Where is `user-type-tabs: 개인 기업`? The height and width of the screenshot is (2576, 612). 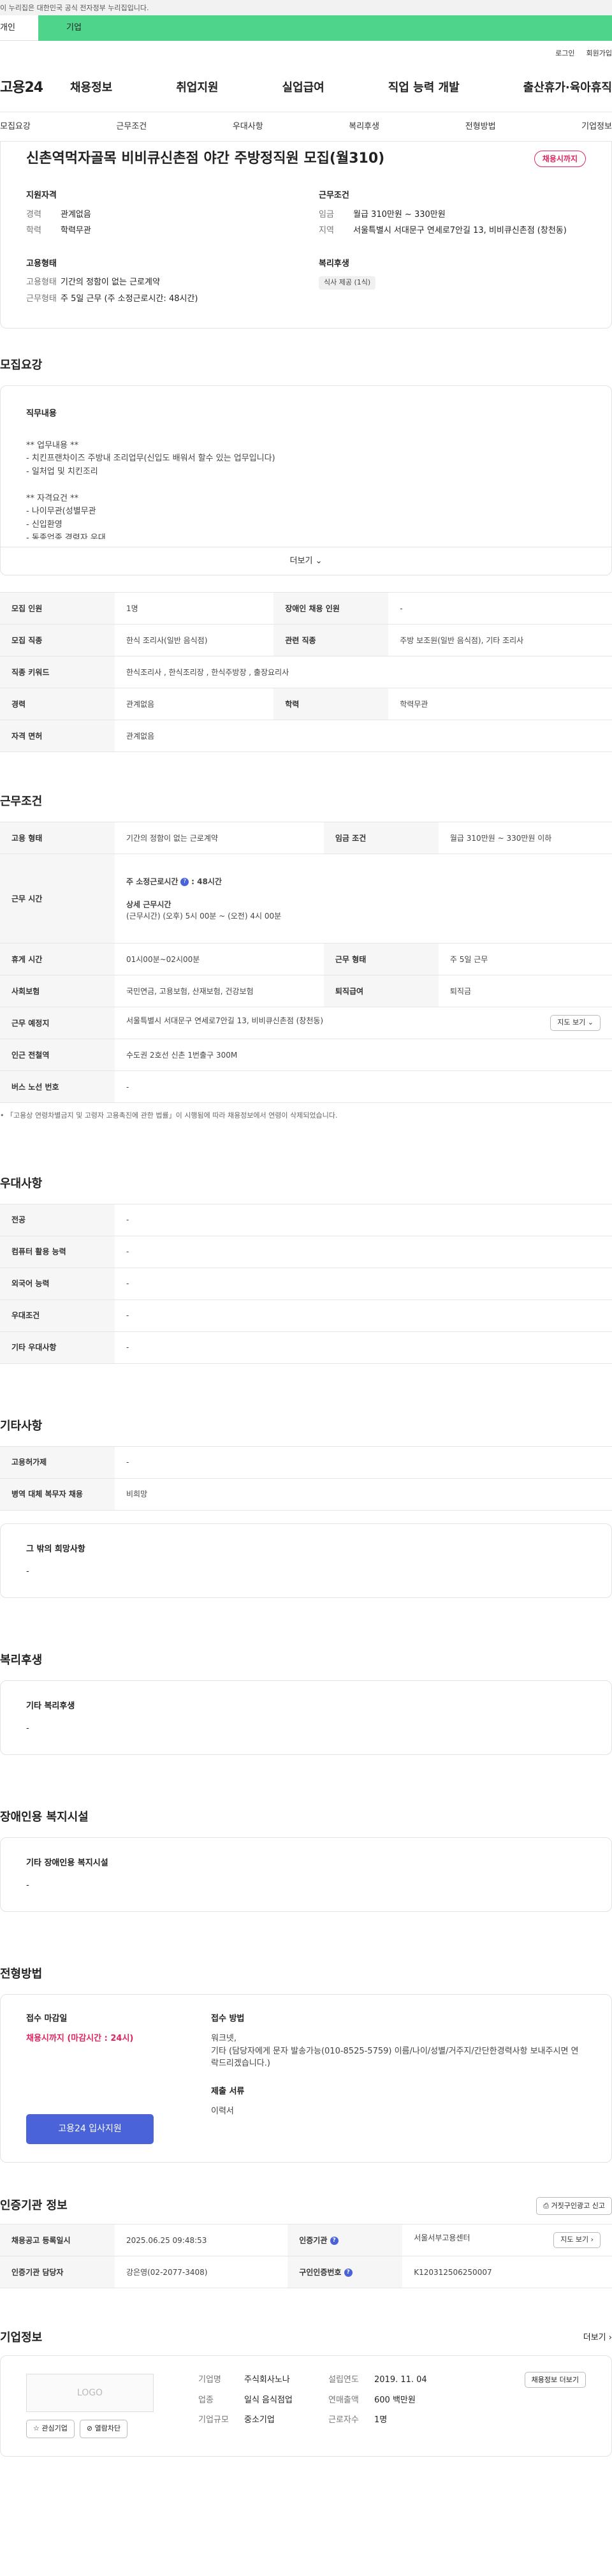 user-type-tabs: 개인 기업 is located at coordinates (306, 28).